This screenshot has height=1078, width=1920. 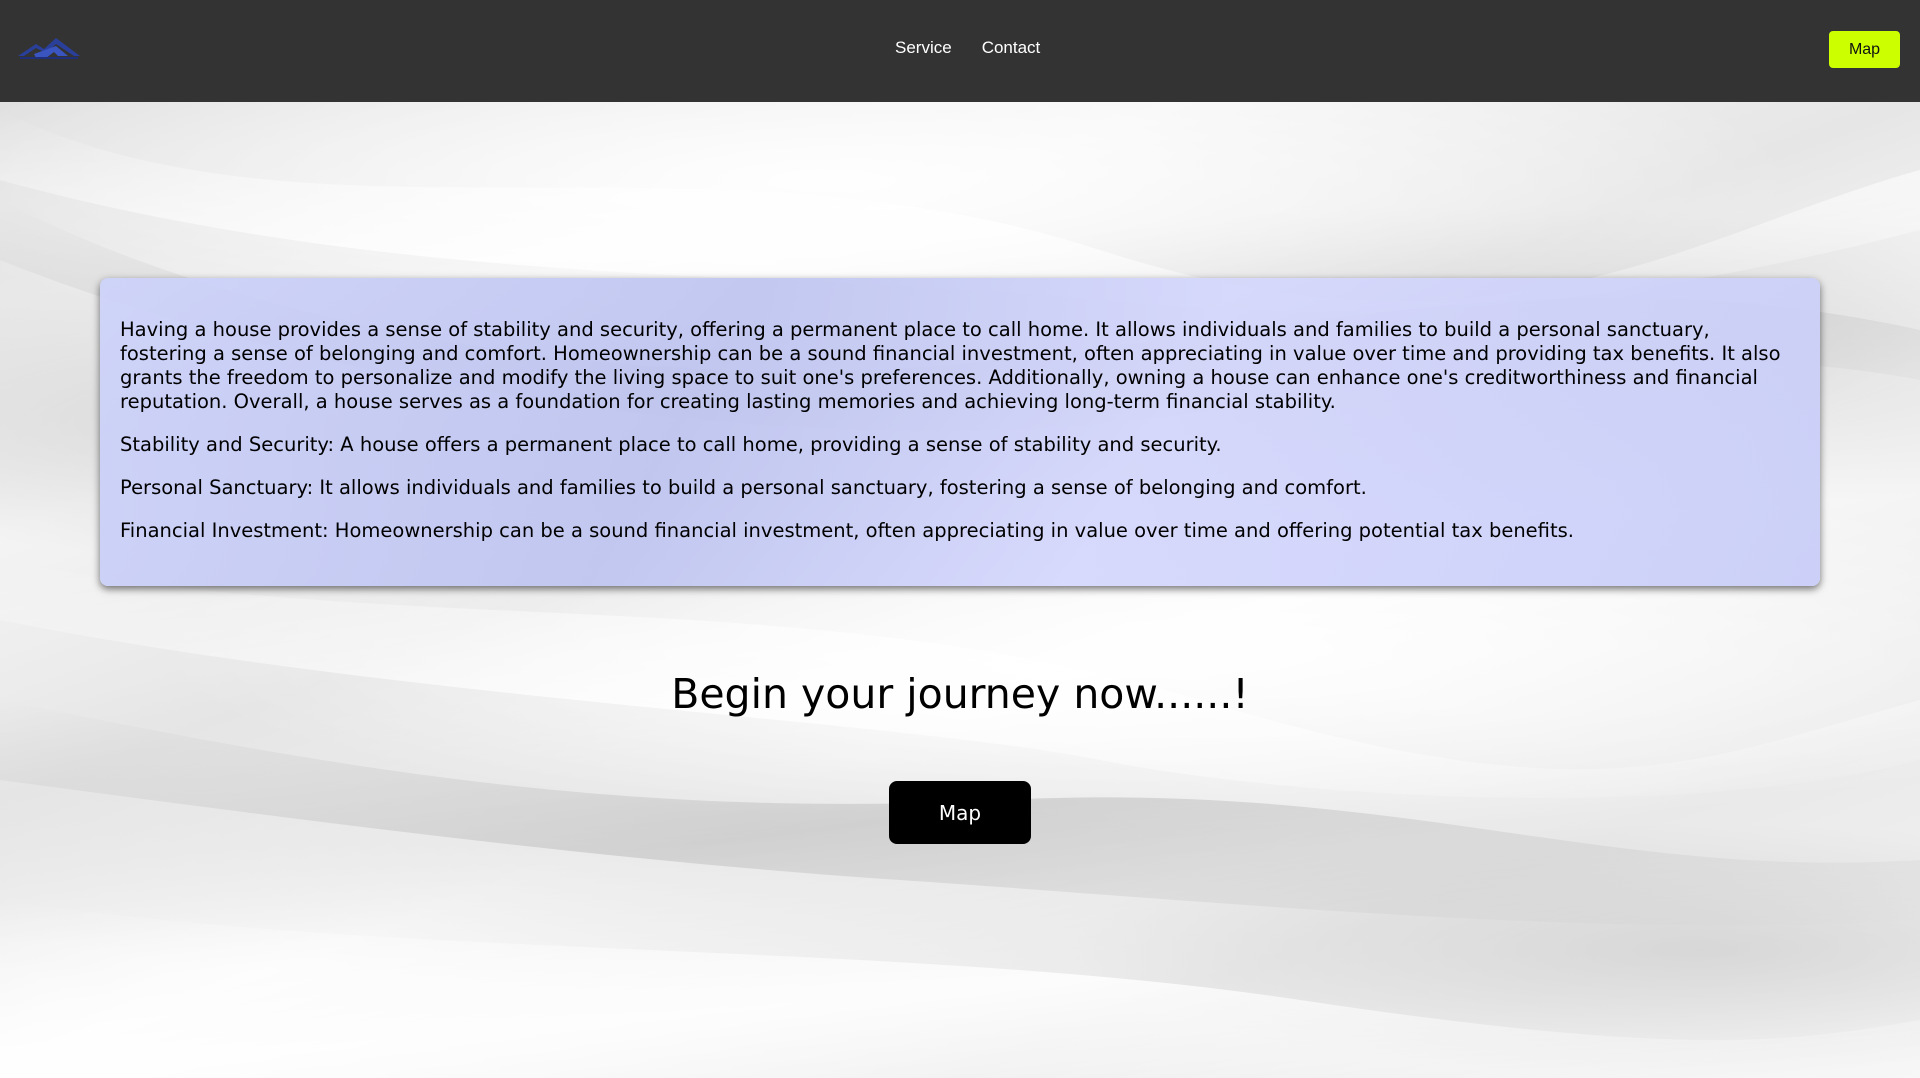 What do you see at coordinates (967, 48) in the screenshot?
I see `main-nav: Service Contact` at bounding box center [967, 48].